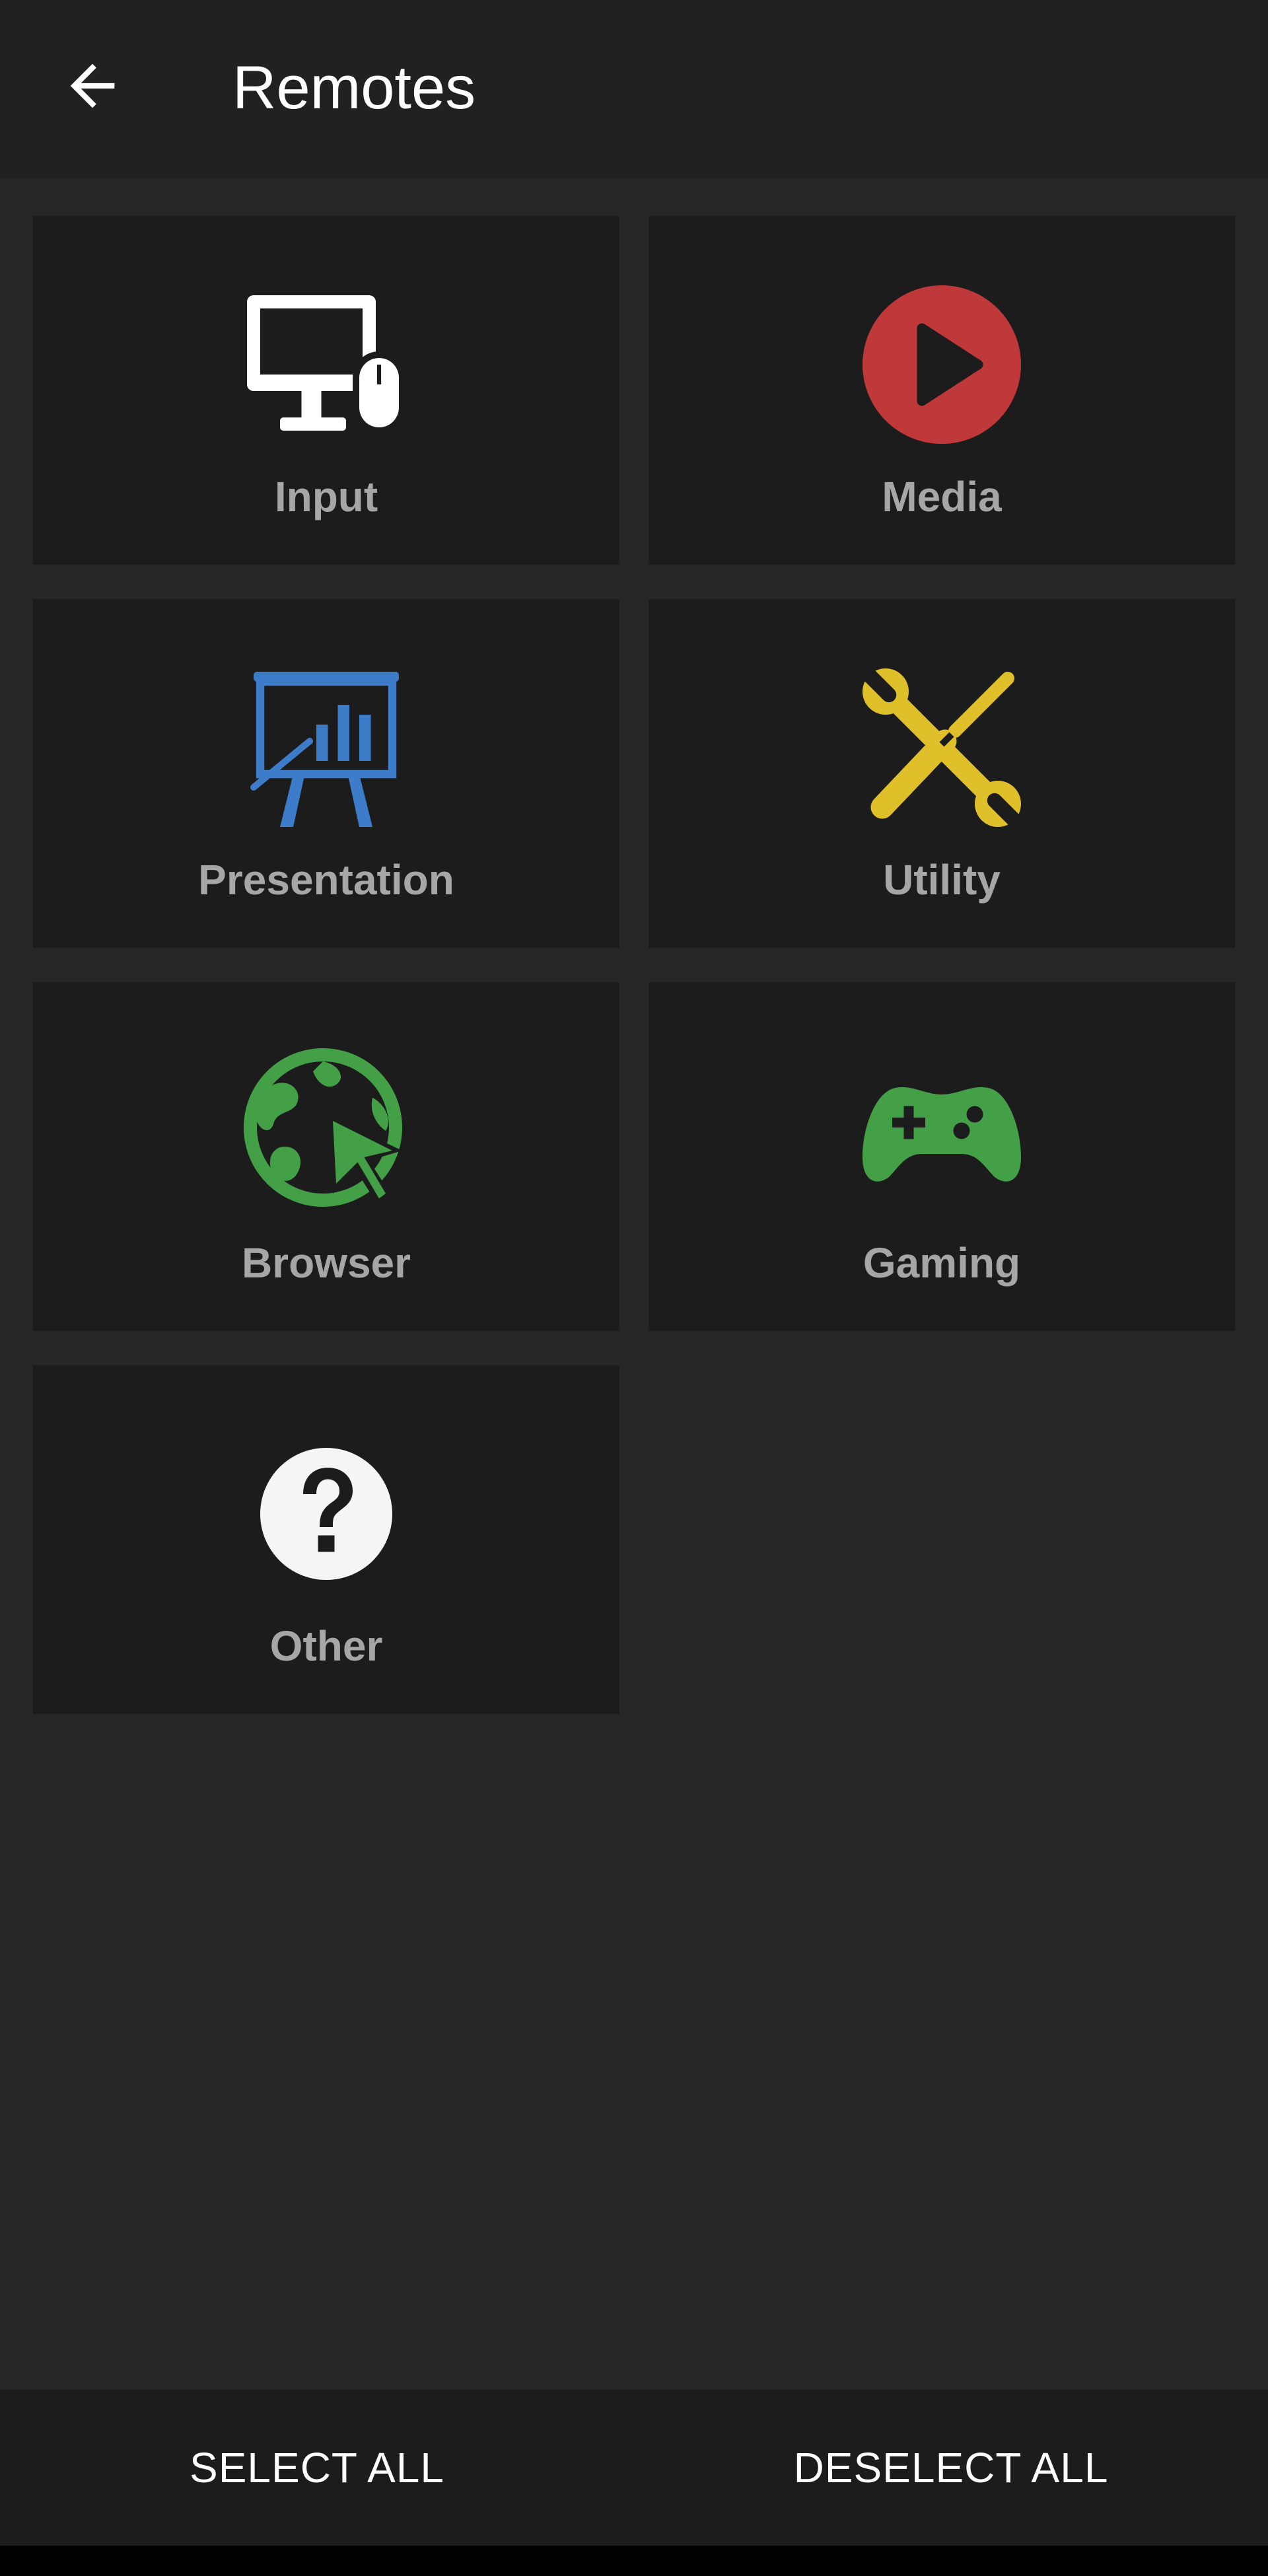 The height and width of the screenshot is (2576, 1268). I want to click on tile-browser: Browser, so click(326, 1156).